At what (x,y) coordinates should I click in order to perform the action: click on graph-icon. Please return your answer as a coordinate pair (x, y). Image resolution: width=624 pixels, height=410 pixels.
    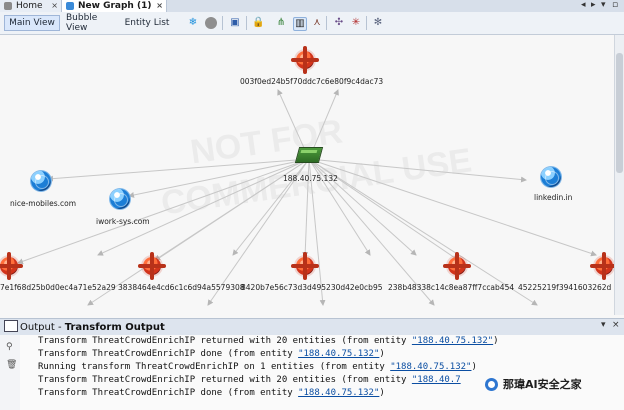
    Looking at the image, I should click on (70, 6).